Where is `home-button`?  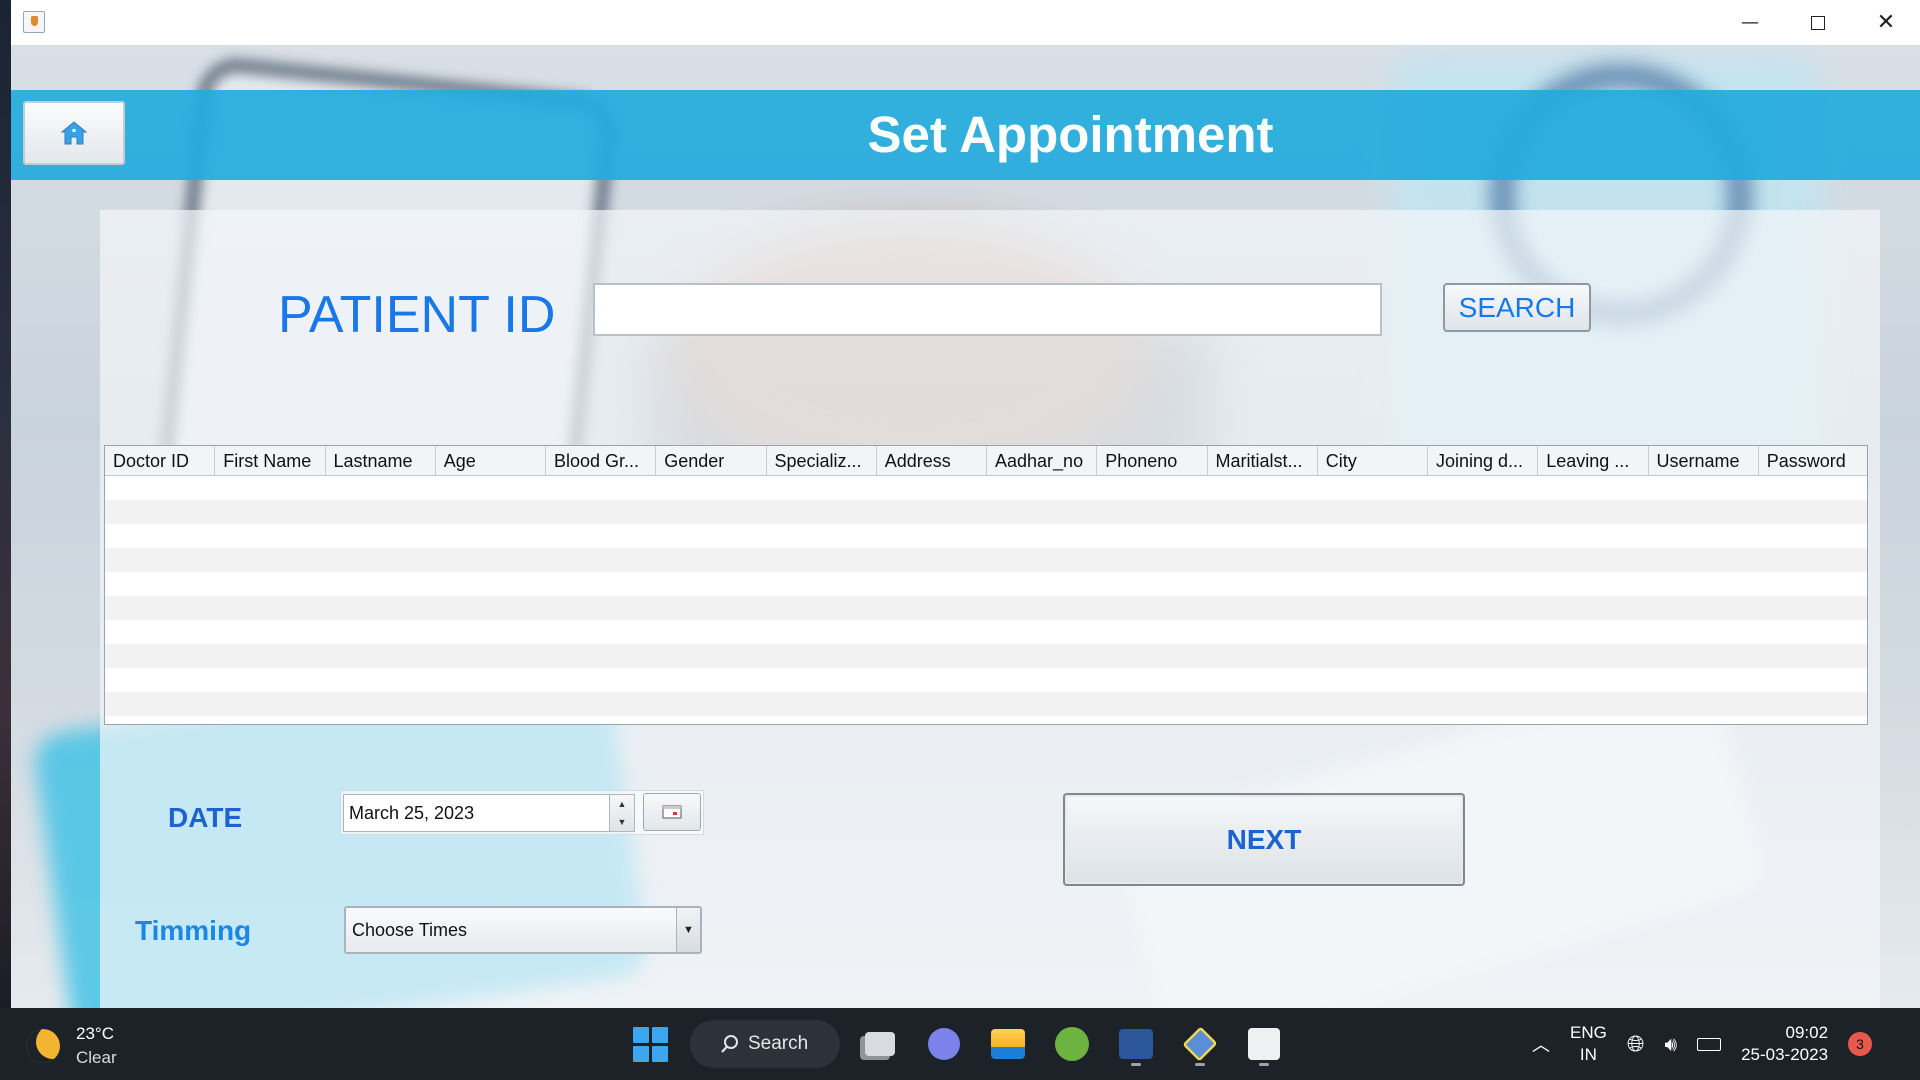
home-button is located at coordinates (74, 133).